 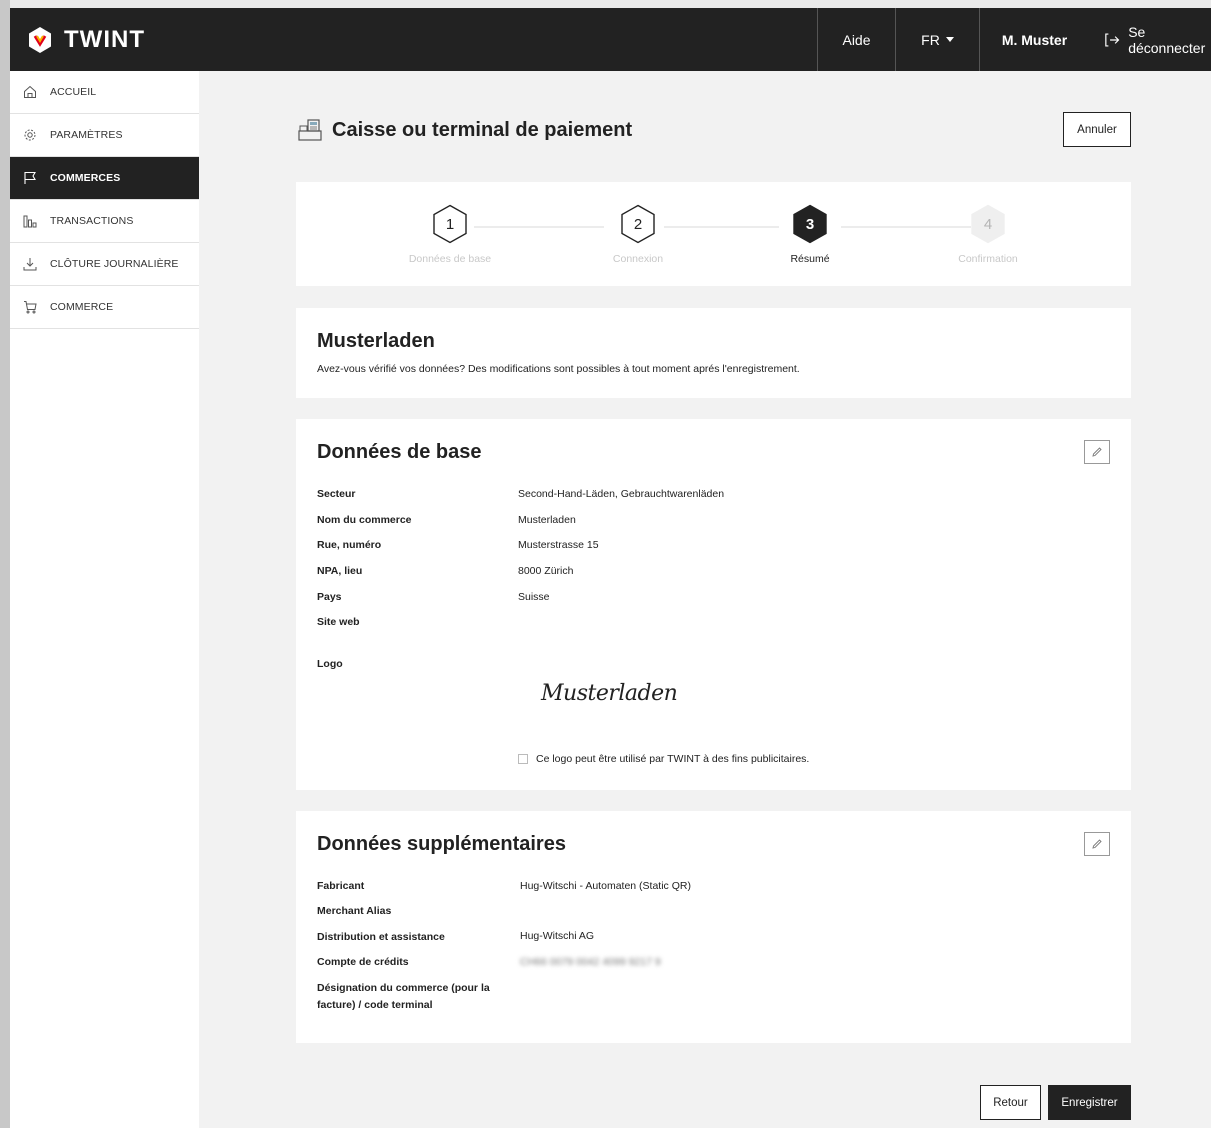 I want to click on step-hexagon: 4, so click(x=988, y=224).